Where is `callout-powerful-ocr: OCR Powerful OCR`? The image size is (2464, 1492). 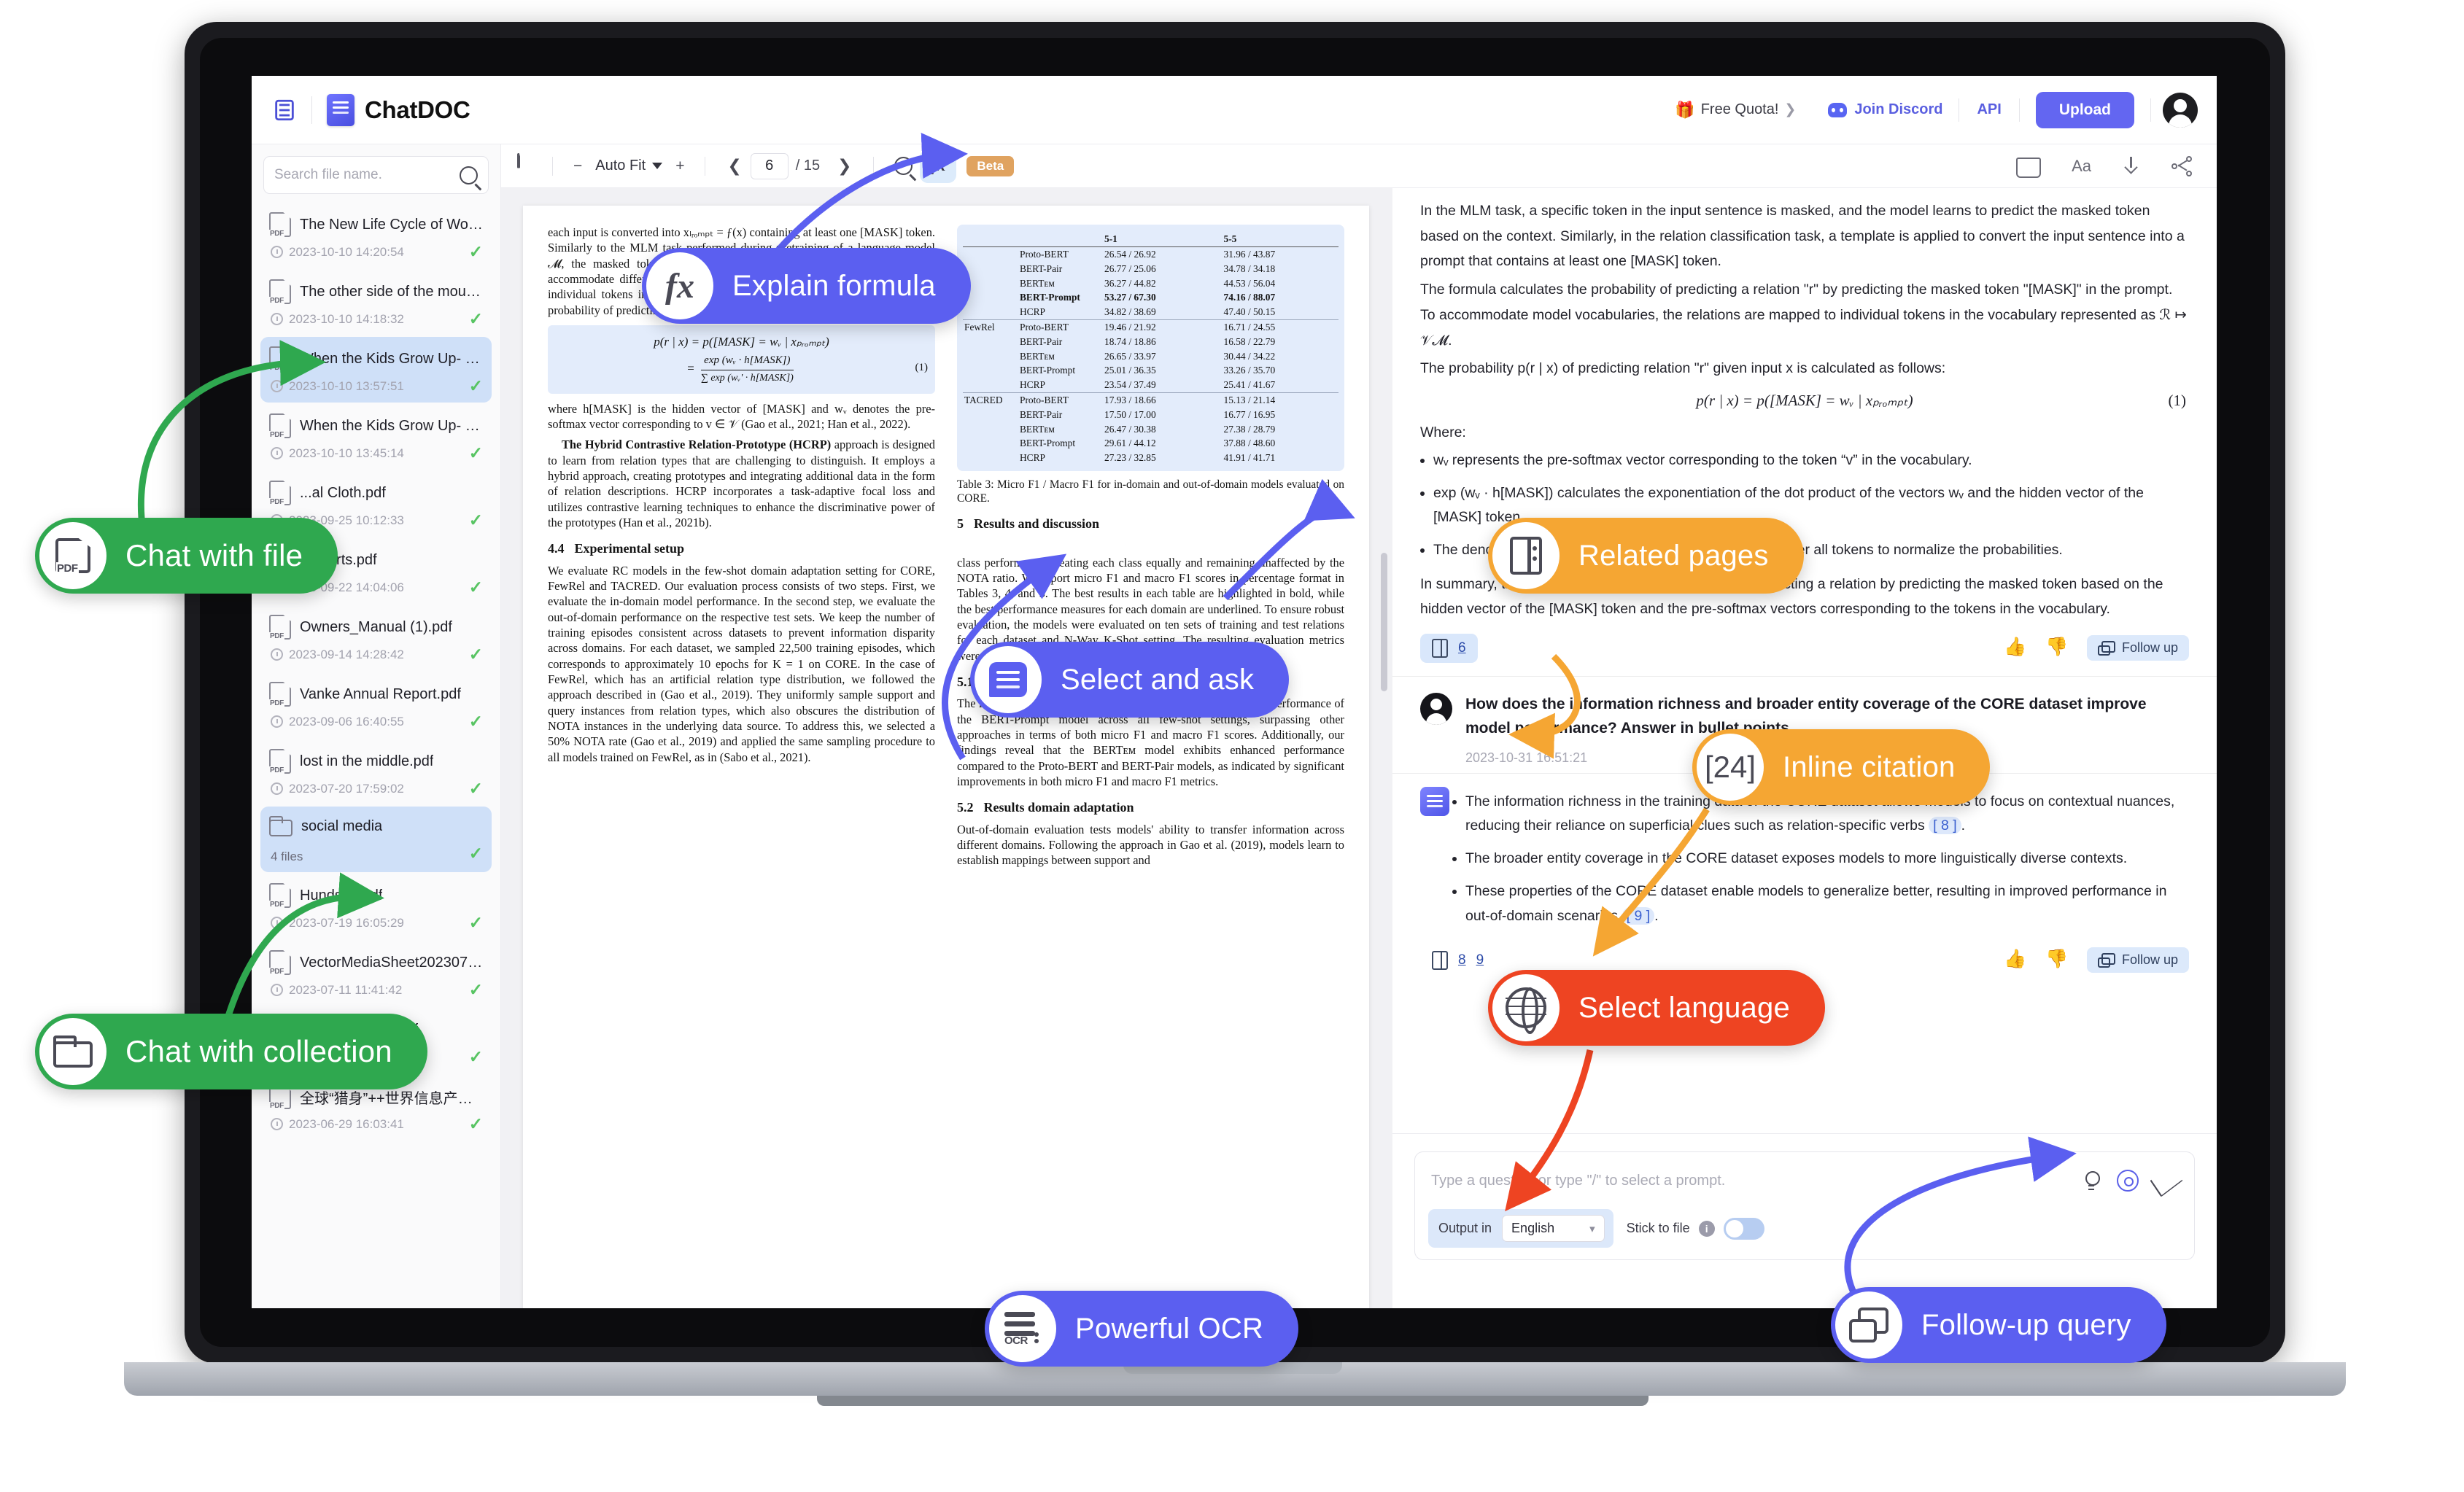 callout-powerful-ocr: OCR Powerful OCR is located at coordinates (1142, 1329).